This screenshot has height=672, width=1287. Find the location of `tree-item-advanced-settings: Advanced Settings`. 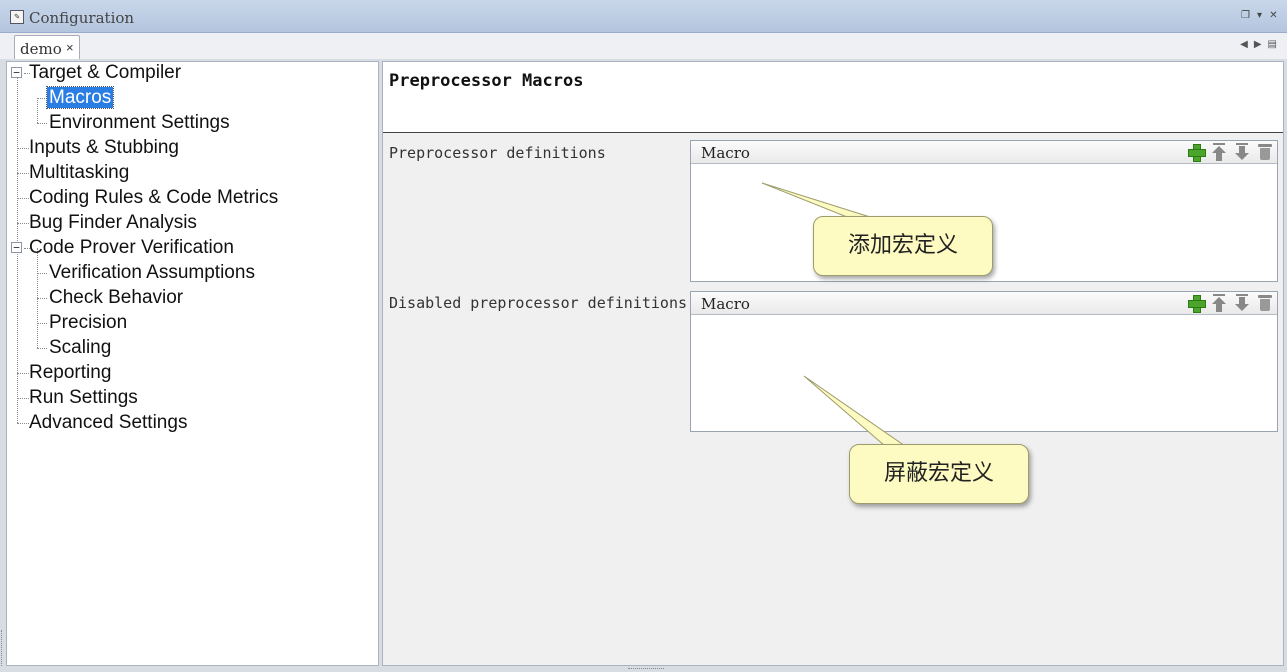

tree-item-advanced-settings: Advanced Settings is located at coordinates (108, 423).